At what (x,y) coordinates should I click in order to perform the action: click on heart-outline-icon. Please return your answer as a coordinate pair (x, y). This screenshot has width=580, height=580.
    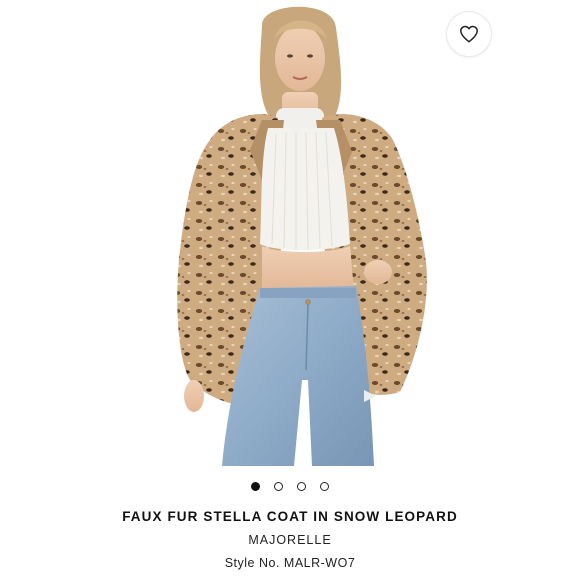
    Looking at the image, I should click on (469, 34).